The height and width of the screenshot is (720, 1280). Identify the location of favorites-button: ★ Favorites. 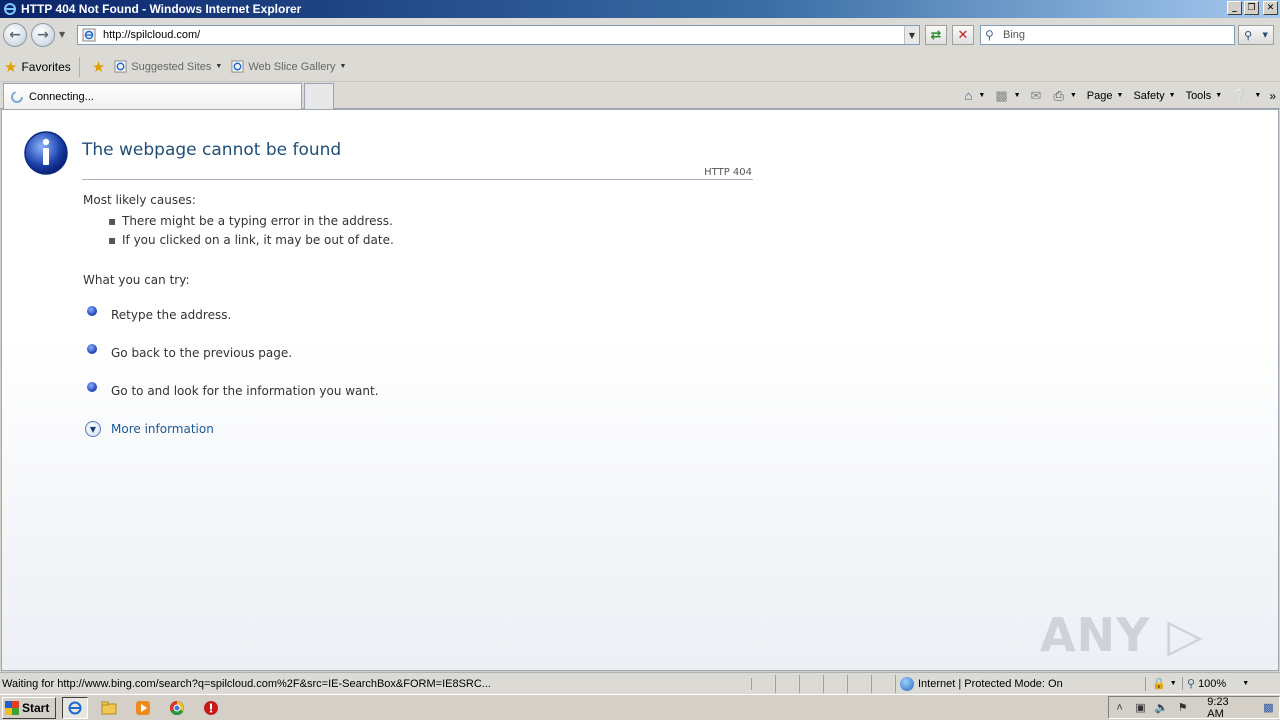
(37, 67).